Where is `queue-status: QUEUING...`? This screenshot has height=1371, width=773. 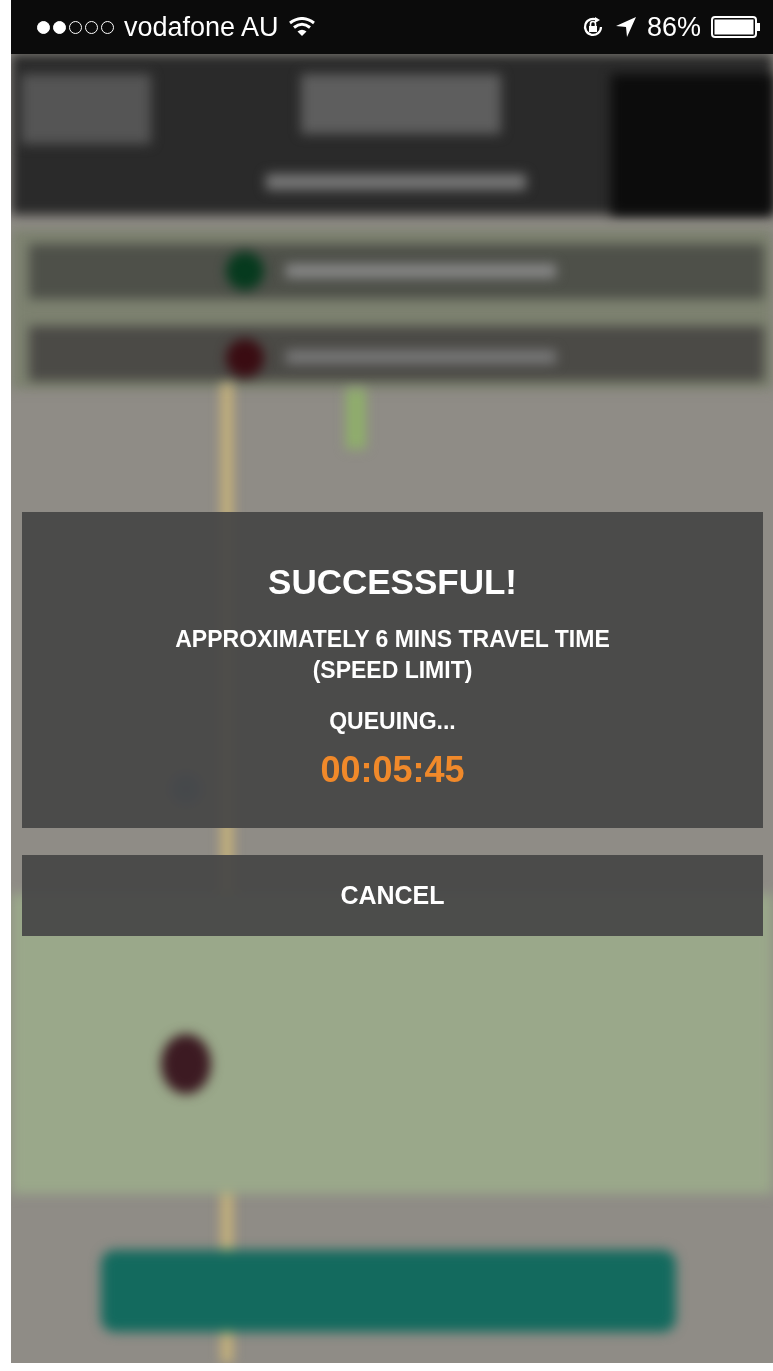
queue-status: QUEUING... is located at coordinates (392, 721).